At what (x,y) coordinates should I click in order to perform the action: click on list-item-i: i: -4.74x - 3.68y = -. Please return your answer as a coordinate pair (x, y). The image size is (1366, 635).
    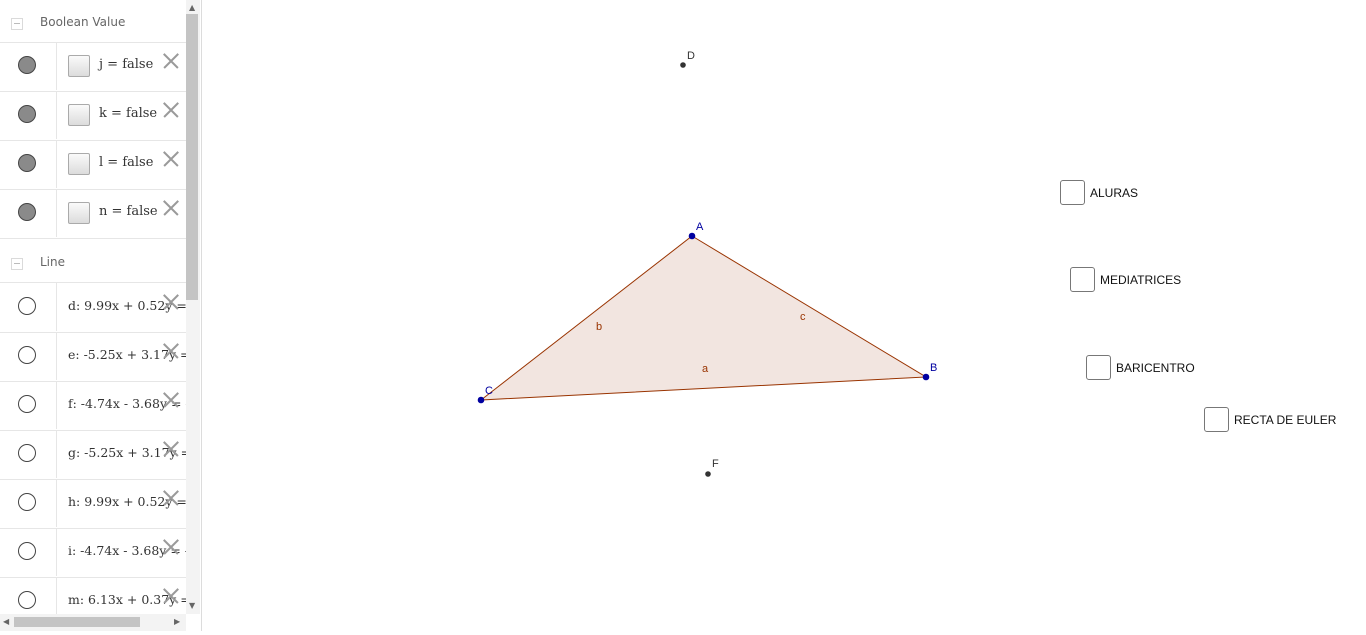
    Looking at the image, I should click on (93, 553).